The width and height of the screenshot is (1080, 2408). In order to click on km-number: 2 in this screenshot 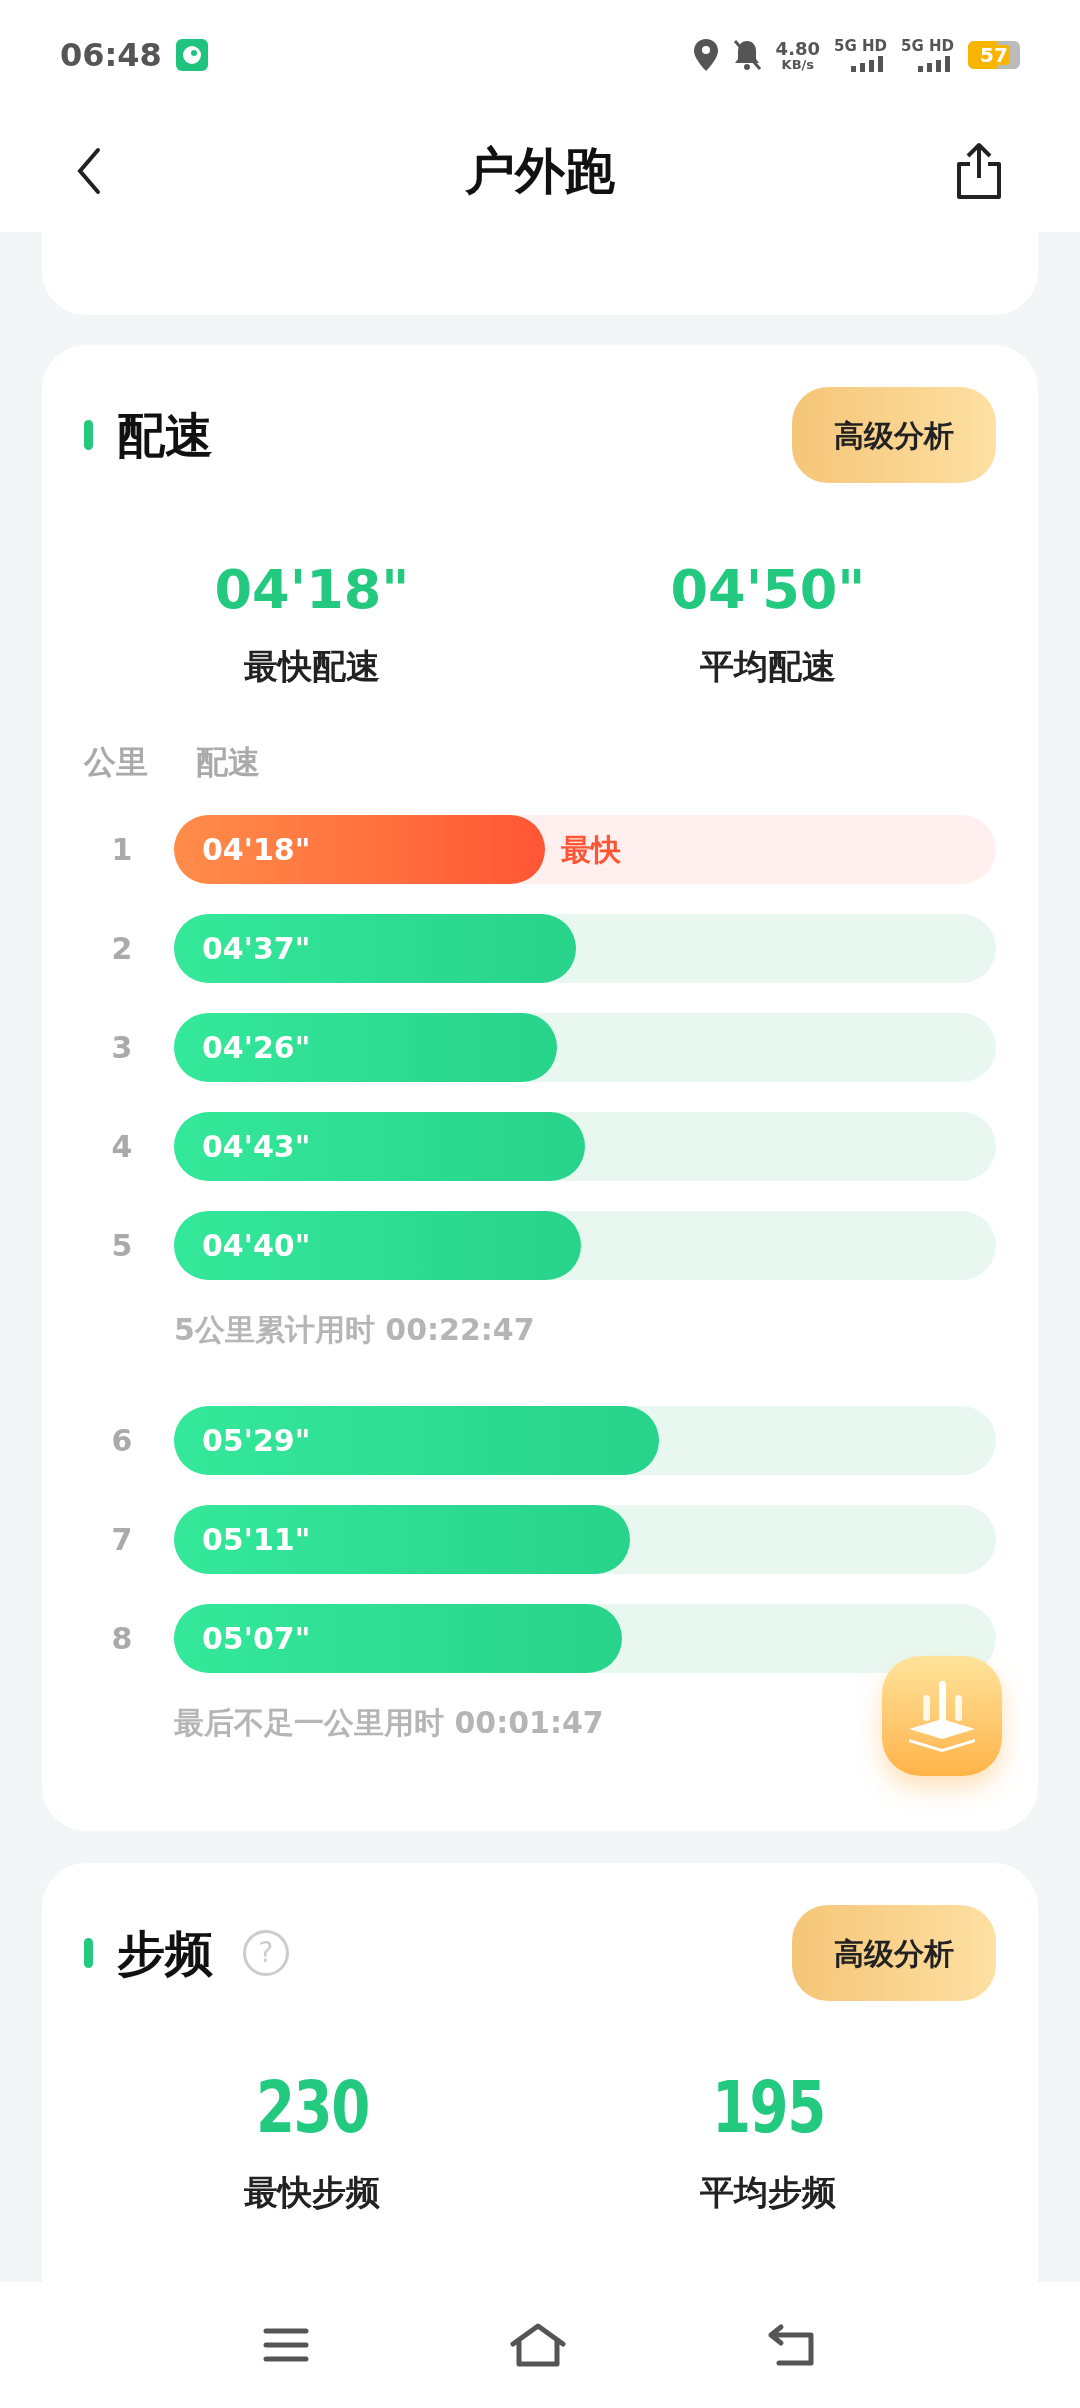, I will do `click(122, 949)`.